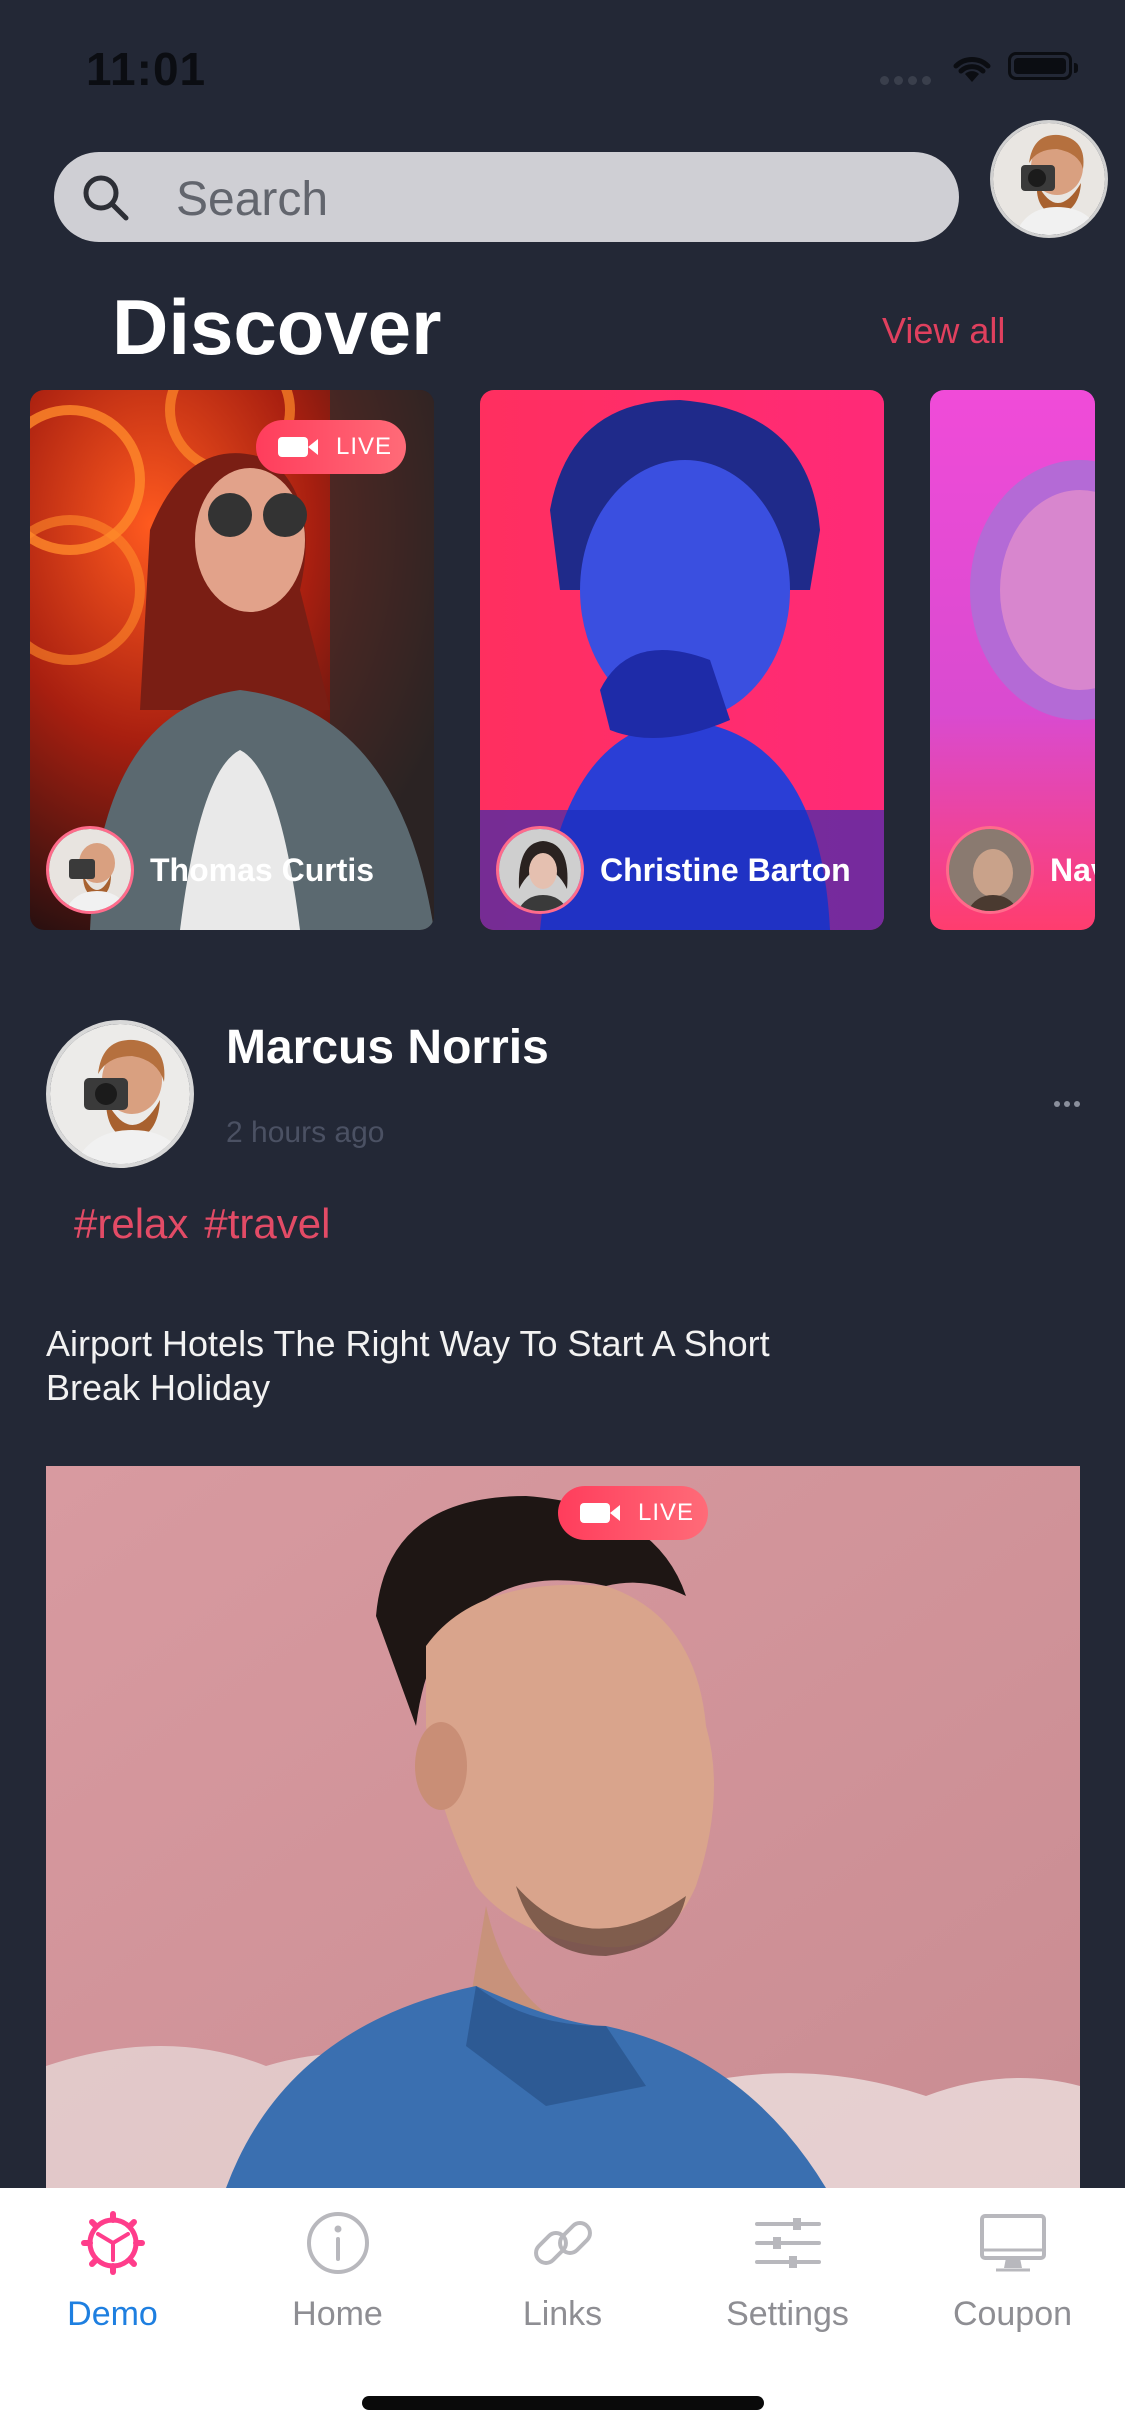  I want to click on monitor-icon, so click(1012, 2243).